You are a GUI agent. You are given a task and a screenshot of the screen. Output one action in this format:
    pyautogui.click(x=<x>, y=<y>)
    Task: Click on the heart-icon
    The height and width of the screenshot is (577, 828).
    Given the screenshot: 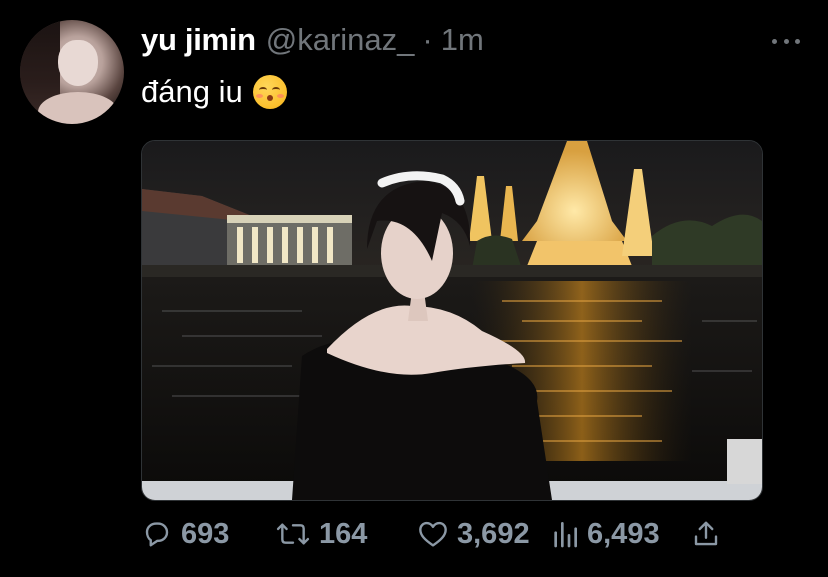 What is the action you would take?
    pyautogui.click(x=433, y=534)
    